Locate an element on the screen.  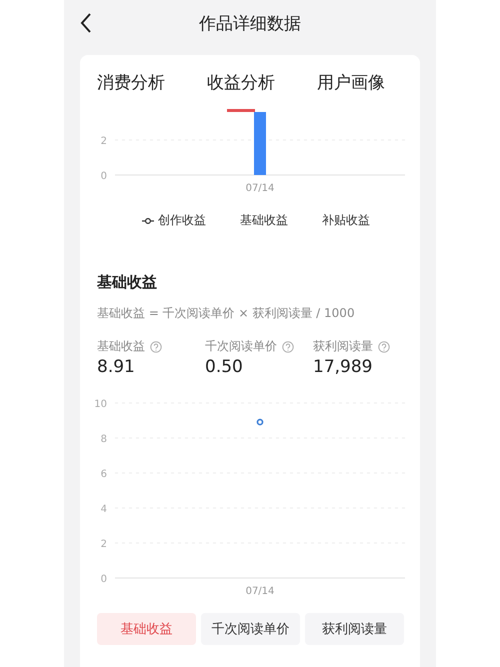
bar-drawing is located at coordinates (260, 143).